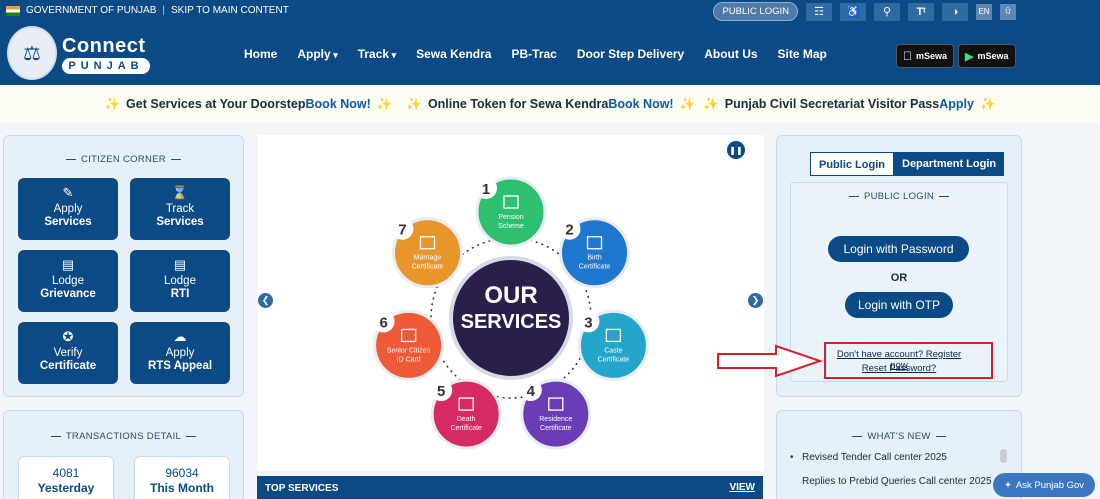  I want to click on service-label: Caste, so click(613, 350).